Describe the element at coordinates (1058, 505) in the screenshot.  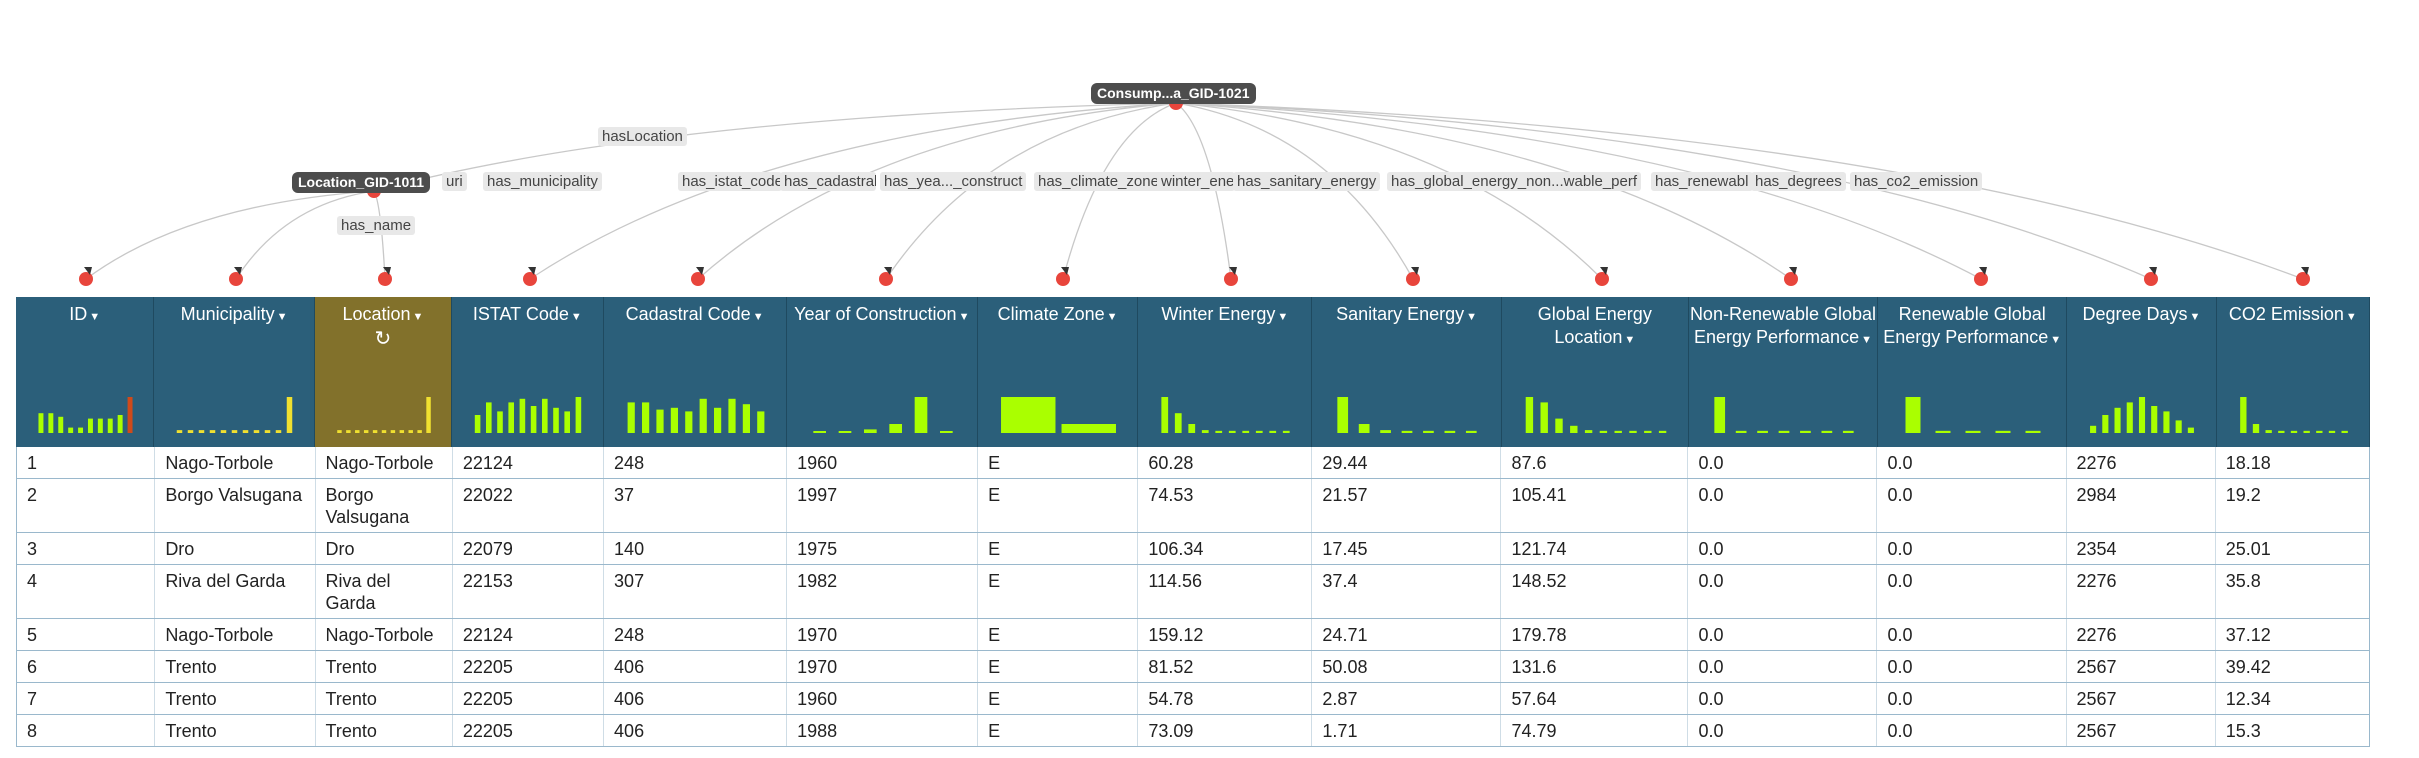
I see `cell-climate-zone: E` at that location.